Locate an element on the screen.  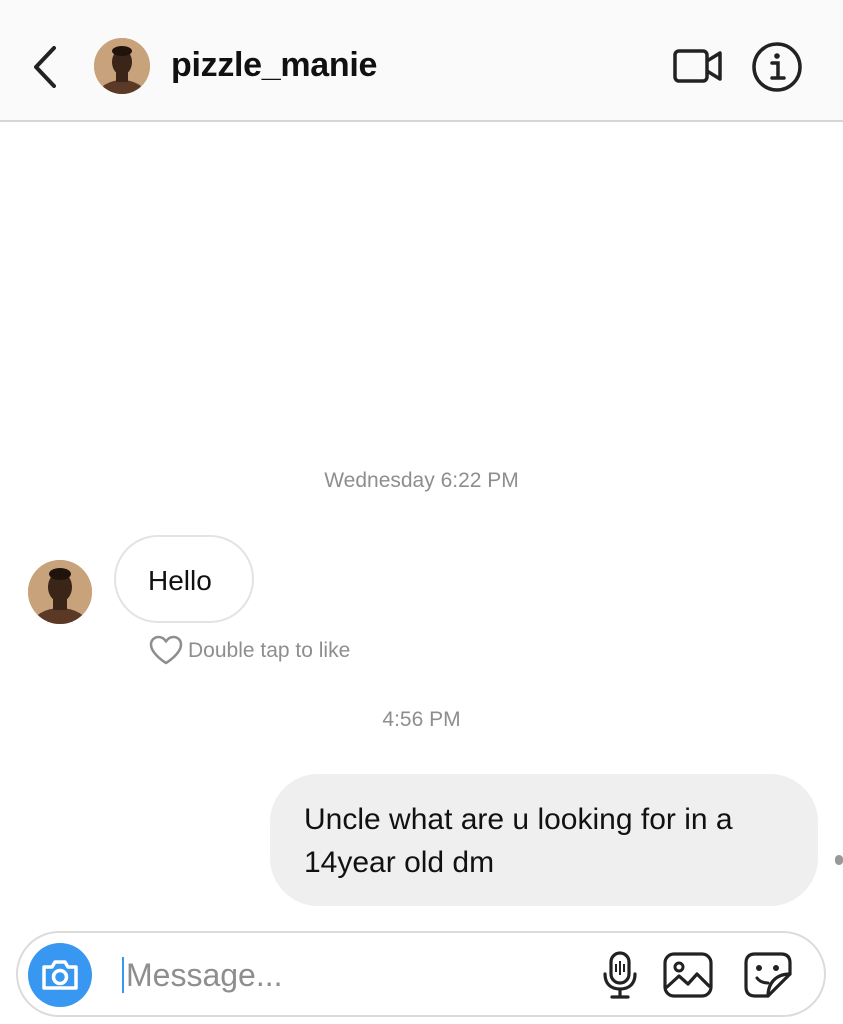
video-call-icon is located at coordinates (698, 67).